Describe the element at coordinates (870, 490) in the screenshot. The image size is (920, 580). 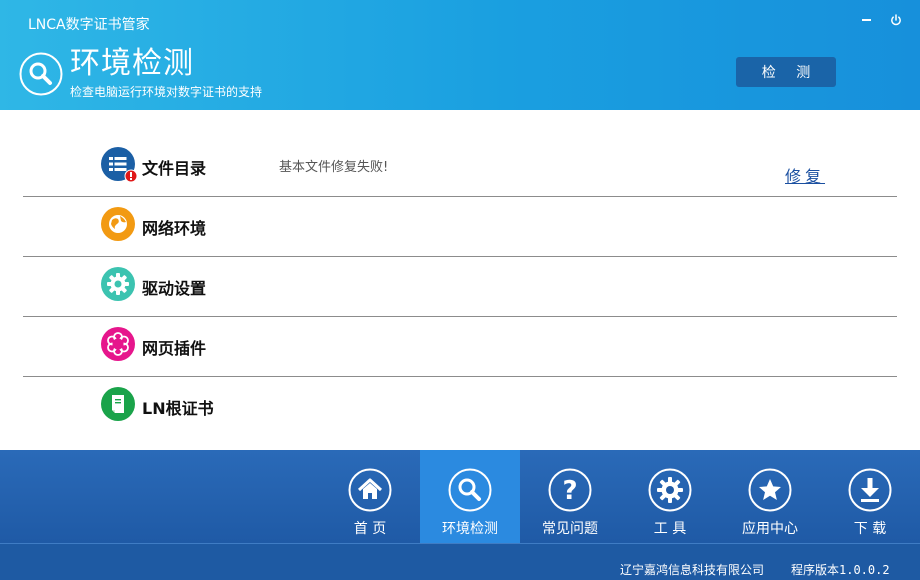
I see `download-icon` at that location.